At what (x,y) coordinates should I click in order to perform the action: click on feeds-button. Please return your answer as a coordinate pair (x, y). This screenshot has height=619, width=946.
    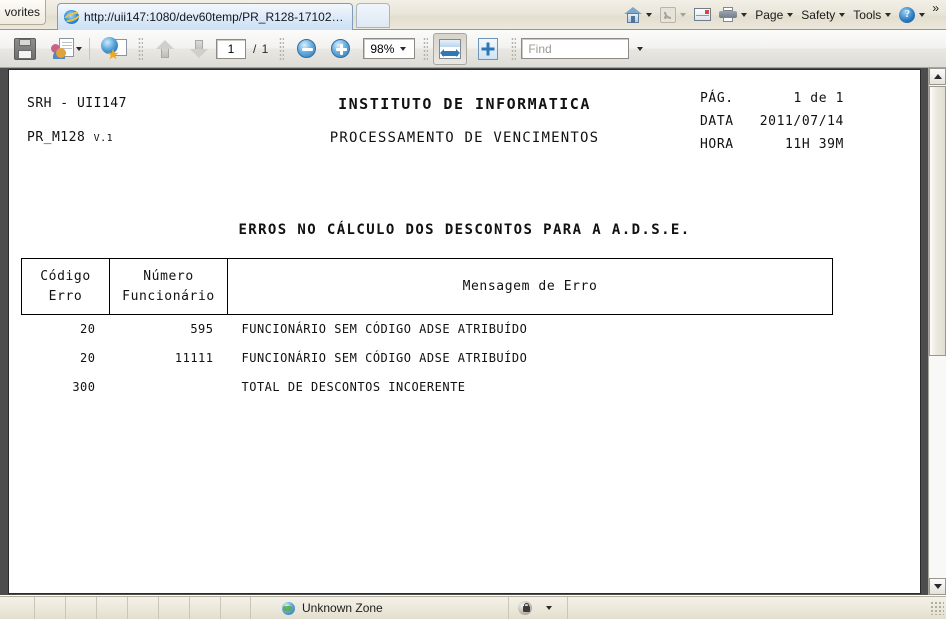
    Looking at the image, I should click on (673, 15).